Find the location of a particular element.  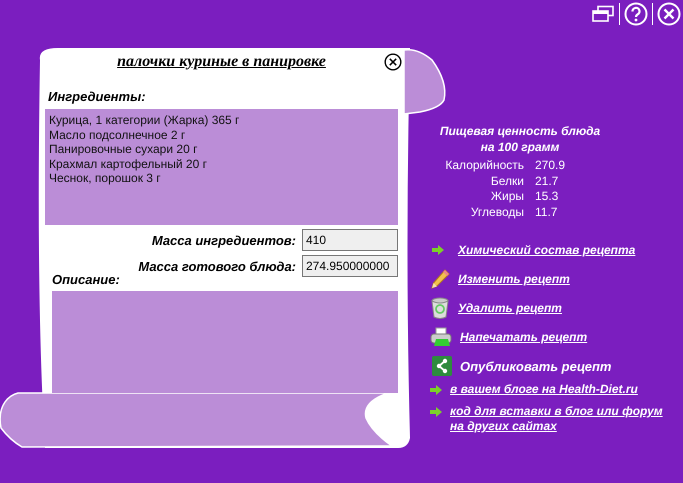

pencil-icon is located at coordinates (440, 279).